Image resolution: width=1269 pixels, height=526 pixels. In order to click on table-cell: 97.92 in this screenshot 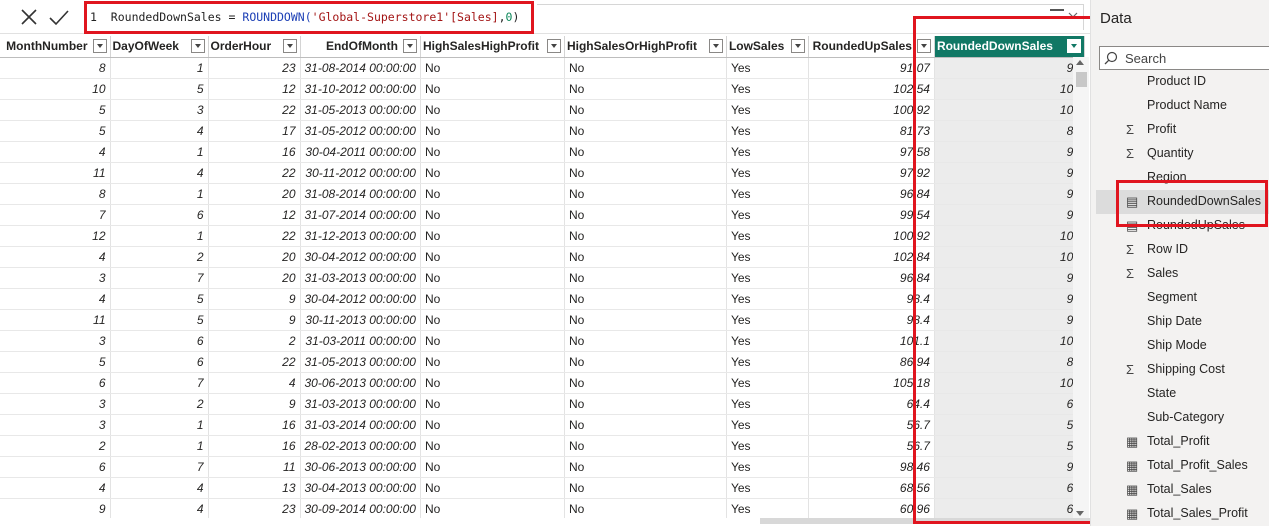, I will do `click(871, 173)`.